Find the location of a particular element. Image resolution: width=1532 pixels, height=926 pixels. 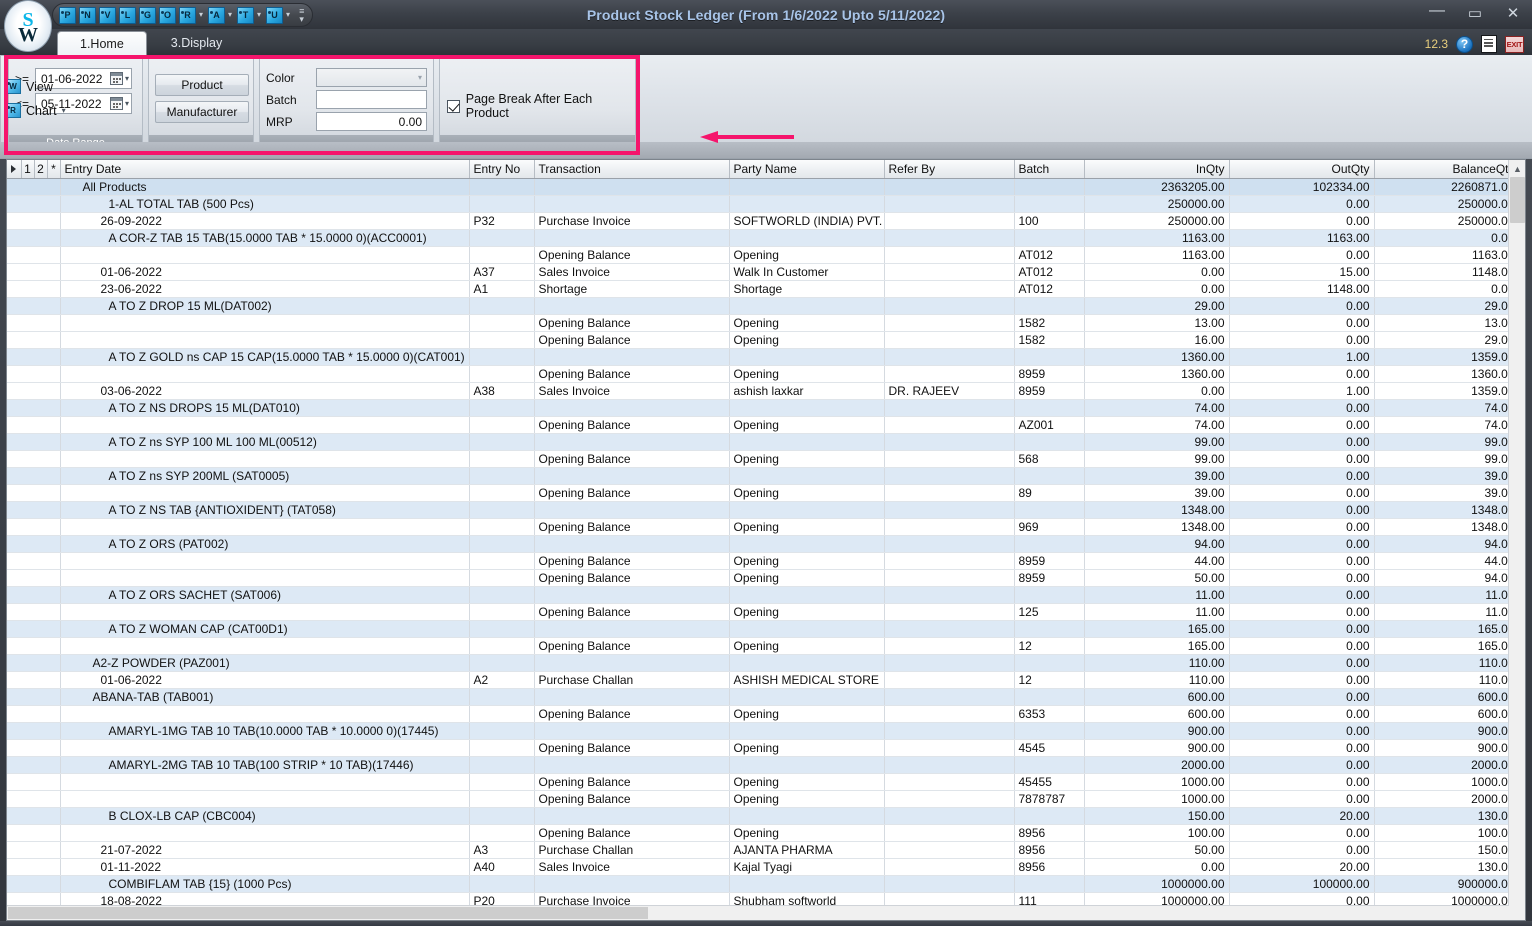

table-row: B CLOX-LB CAP (CBC004) 150.00 20.00 130.00 is located at coordinates (763, 816).